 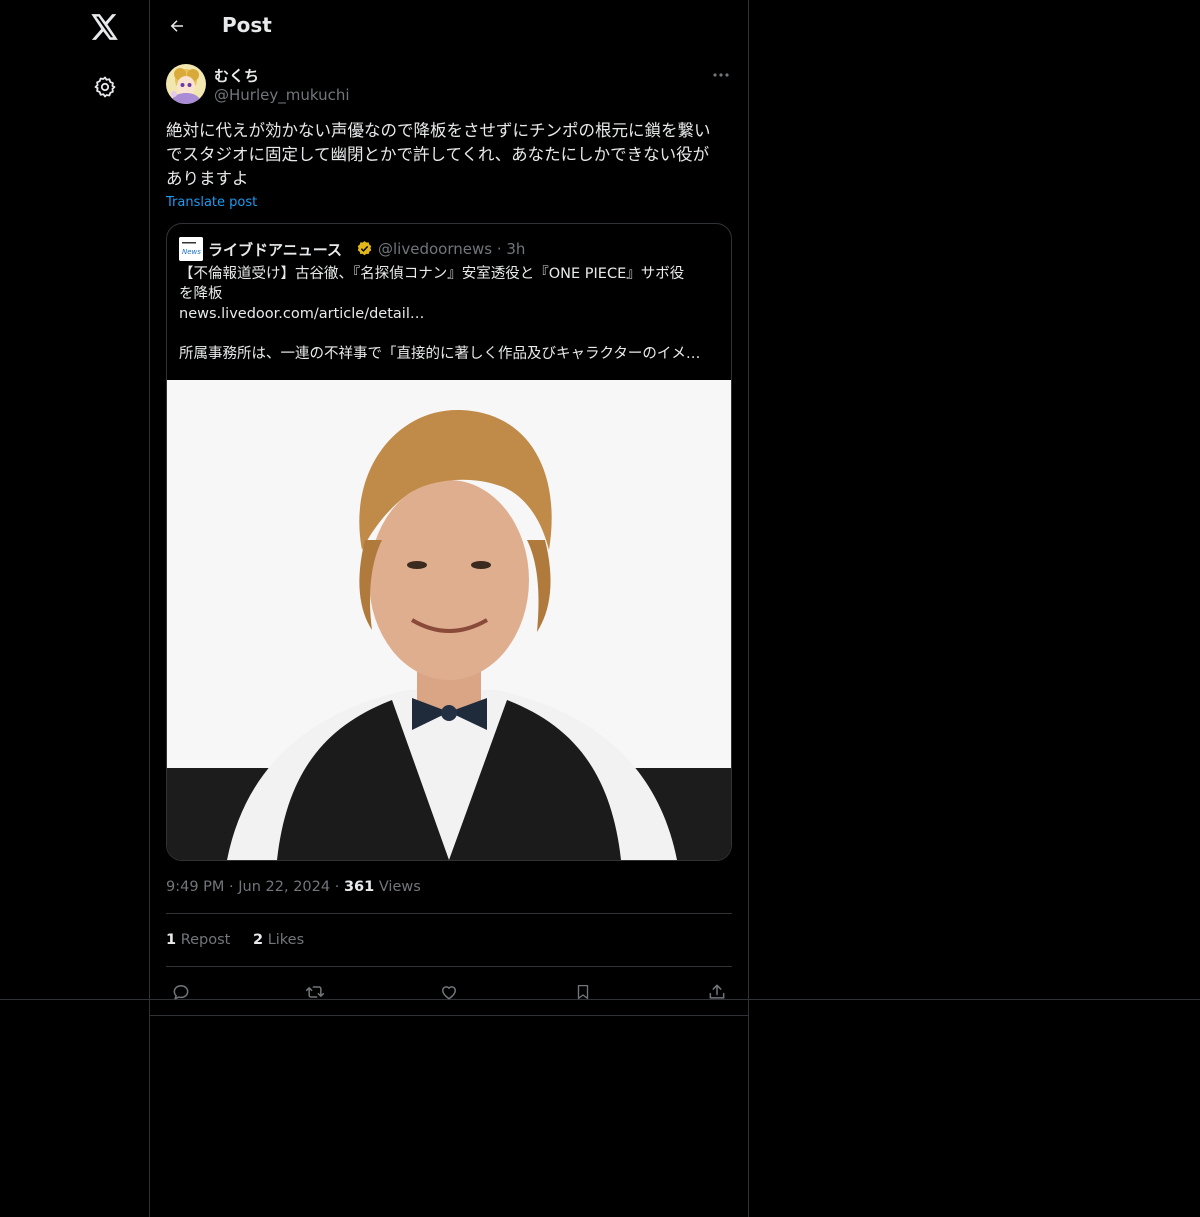 What do you see at coordinates (74, 608) in the screenshot?
I see `left-navigation` at bounding box center [74, 608].